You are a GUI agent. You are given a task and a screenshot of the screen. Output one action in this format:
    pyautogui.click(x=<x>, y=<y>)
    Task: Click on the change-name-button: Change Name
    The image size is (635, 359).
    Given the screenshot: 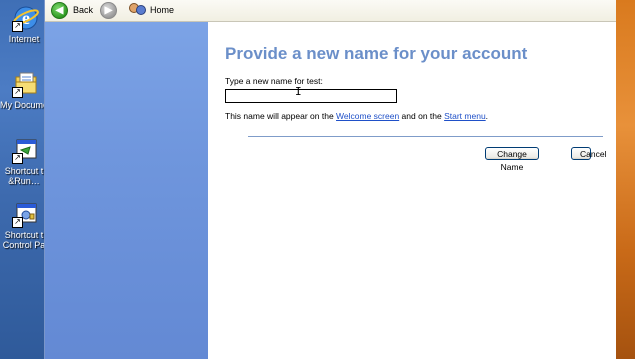 What is the action you would take?
    pyautogui.click(x=512, y=159)
    